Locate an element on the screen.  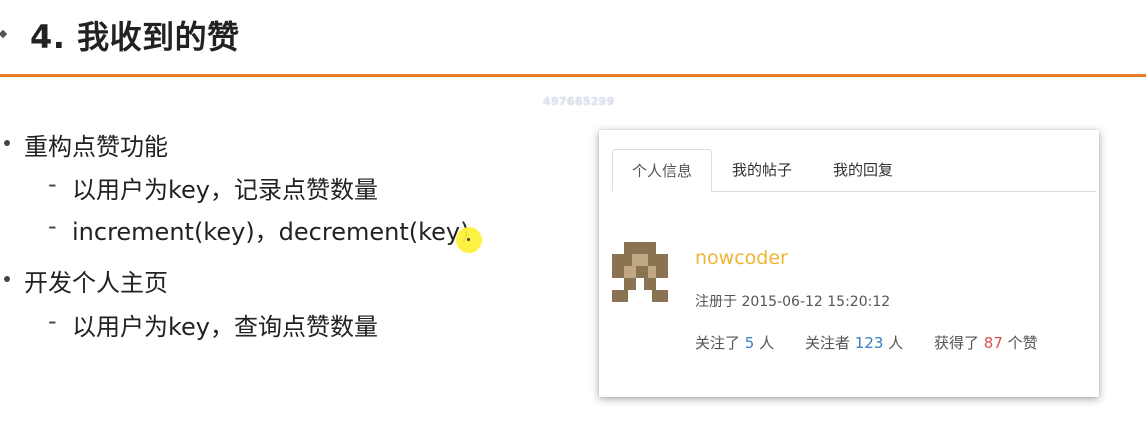
sub-bullet-item: - 以用户为key，查询点赞数量 is located at coordinates (213, 324).